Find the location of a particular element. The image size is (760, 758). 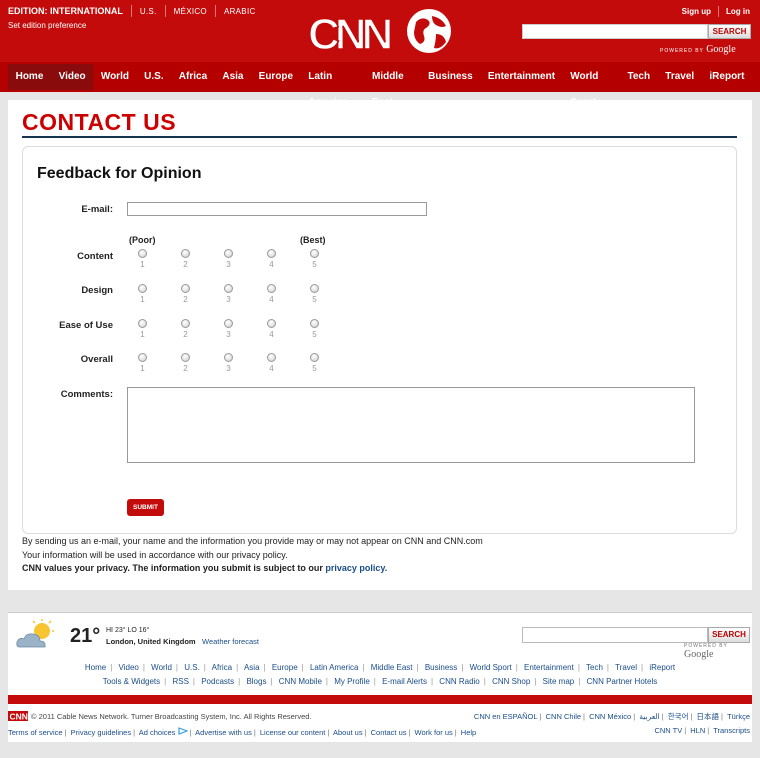

footer-link: CNN Radio is located at coordinates (459, 681).